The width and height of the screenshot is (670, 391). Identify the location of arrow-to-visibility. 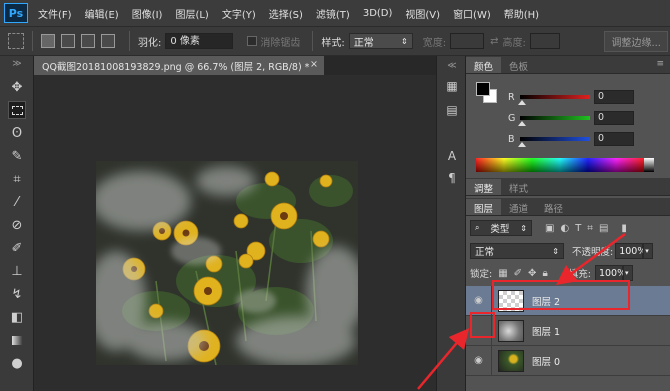
(443, 359).